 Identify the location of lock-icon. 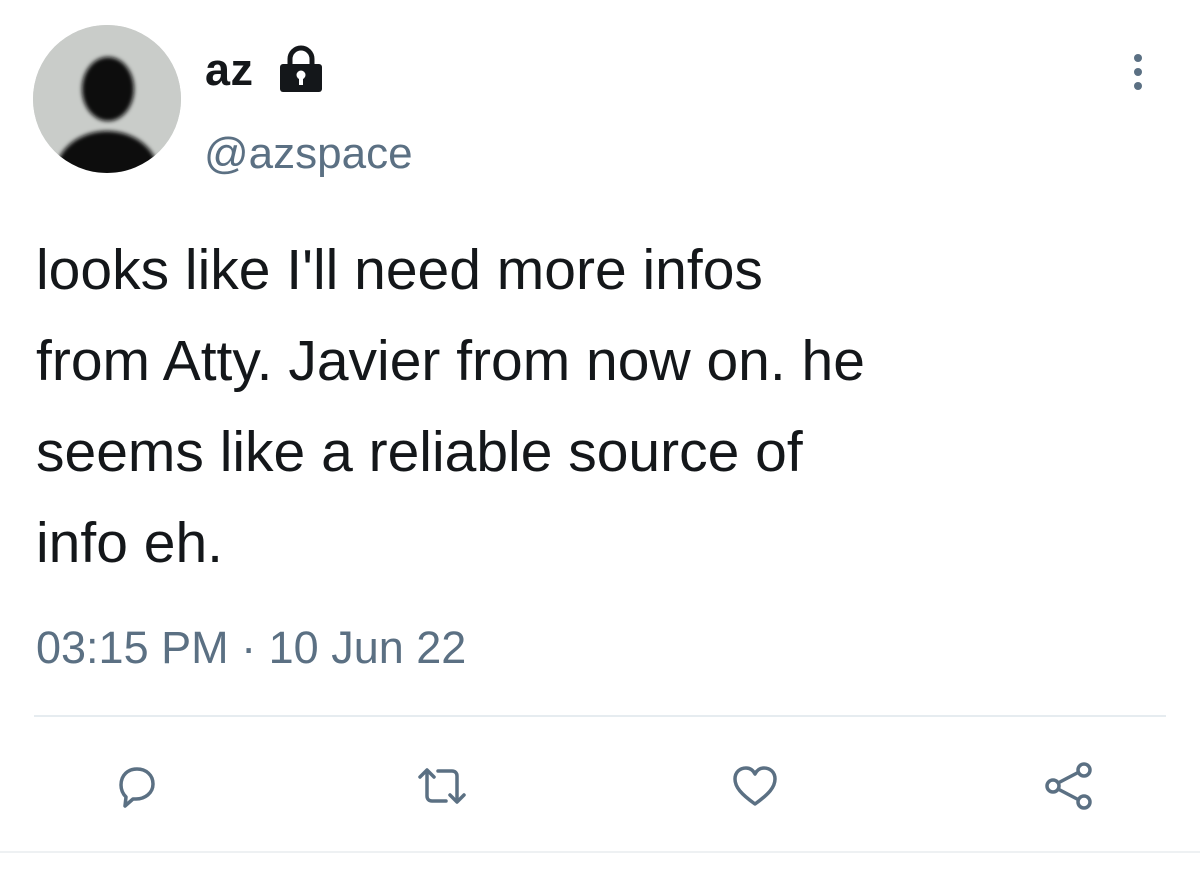
(301, 68).